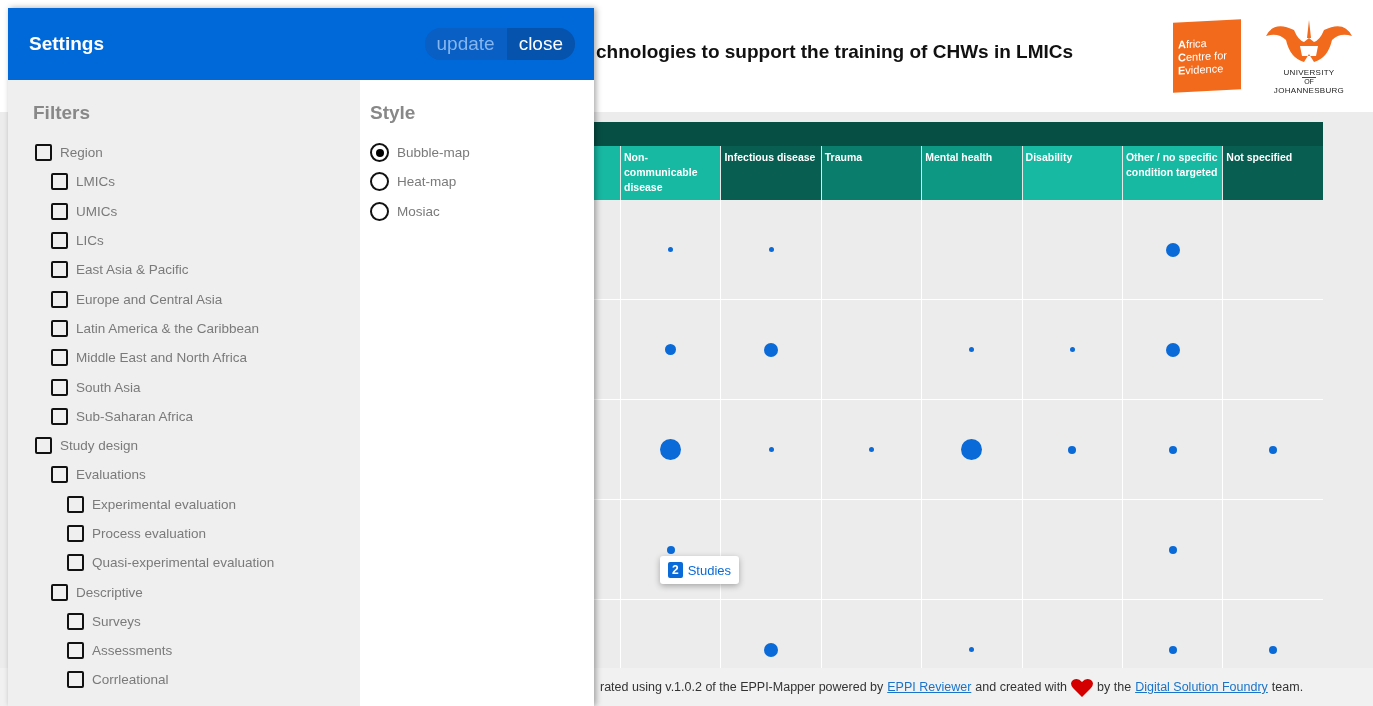  Describe the element at coordinates (97, 211) in the screenshot. I see `filter-label: UMICs` at that location.